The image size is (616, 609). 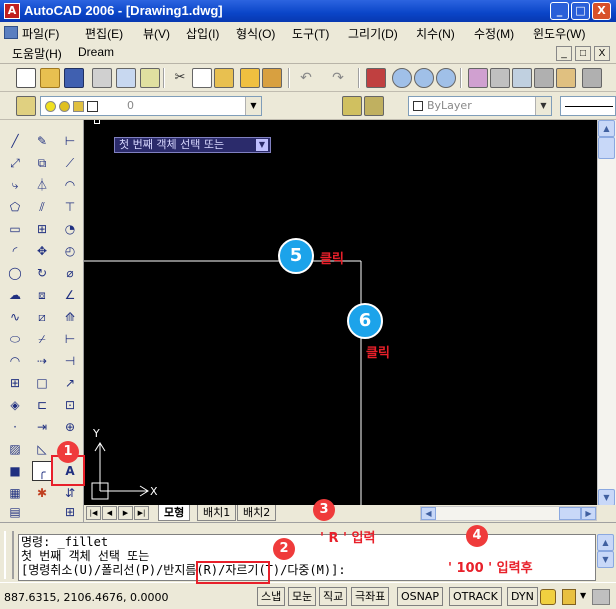 I want to click on ellipse-icon: ⬭, so click(x=15, y=339).